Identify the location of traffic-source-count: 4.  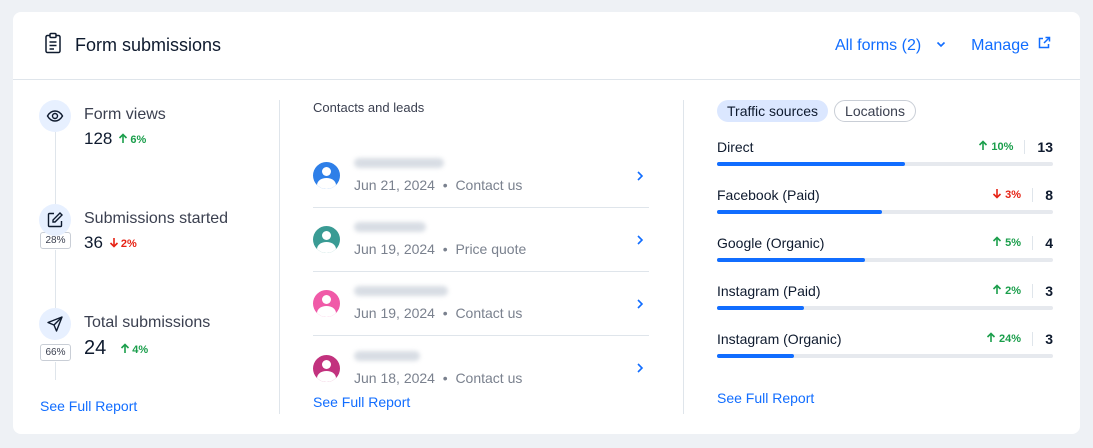
(1049, 243).